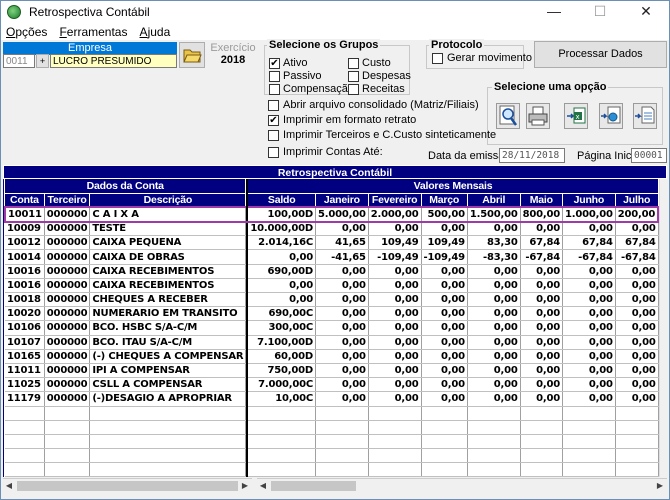 The width and height of the screenshot is (670, 500). What do you see at coordinates (168, 300) in the screenshot?
I see `table-cell: CHEQUES A RECEBER` at bounding box center [168, 300].